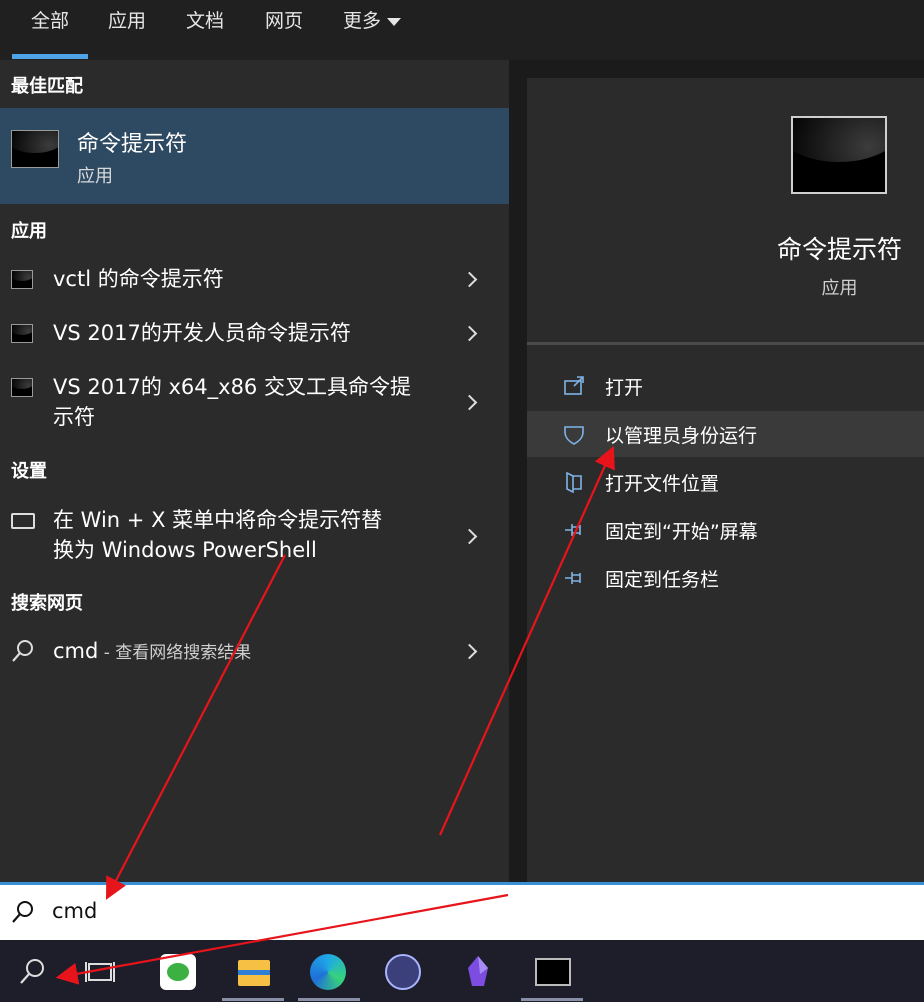 Image resolution: width=924 pixels, height=1002 pixels. What do you see at coordinates (195, 727) in the screenshot?
I see `arrow-to-search-bar` at bounding box center [195, 727].